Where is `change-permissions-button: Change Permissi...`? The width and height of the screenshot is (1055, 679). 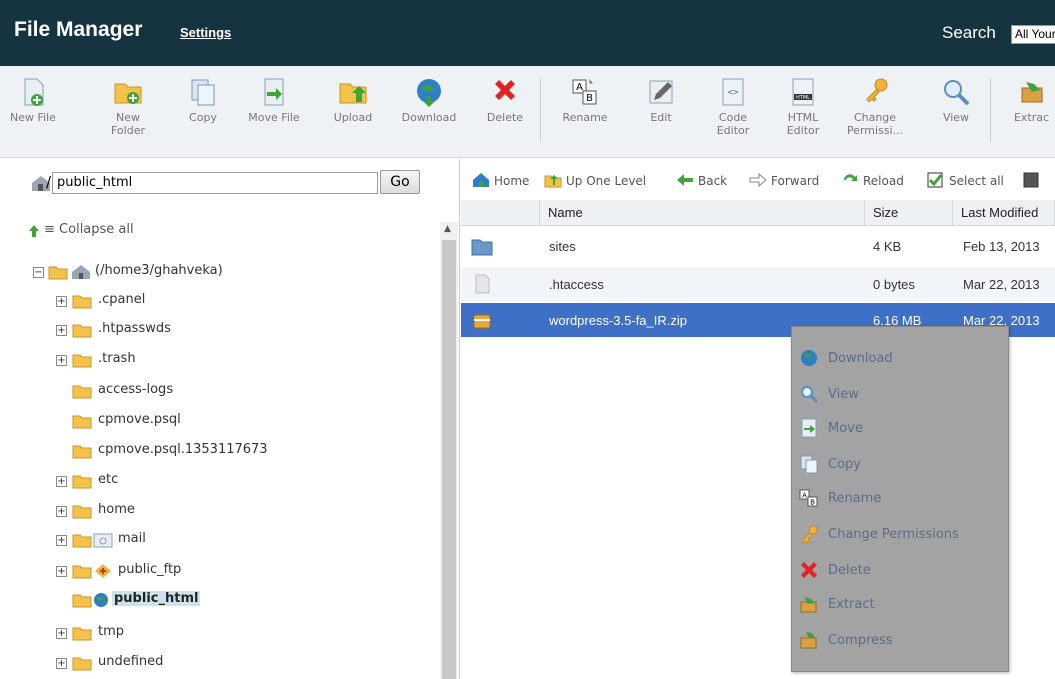
change-permissions-button: Change Permissi... is located at coordinates (875, 113).